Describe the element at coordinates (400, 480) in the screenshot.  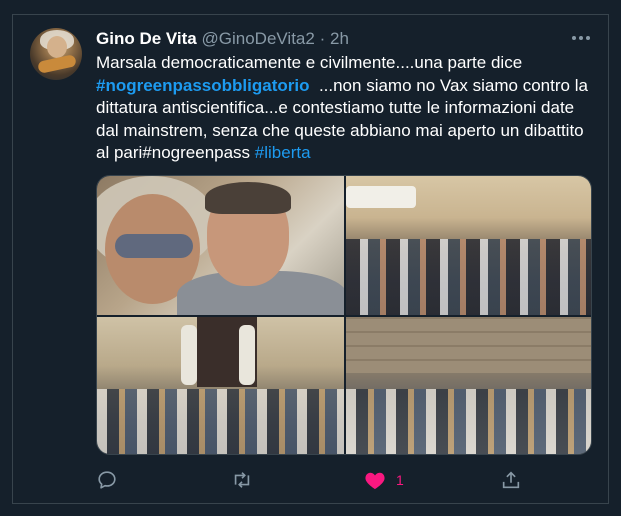
I see `like-count: 1` at that location.